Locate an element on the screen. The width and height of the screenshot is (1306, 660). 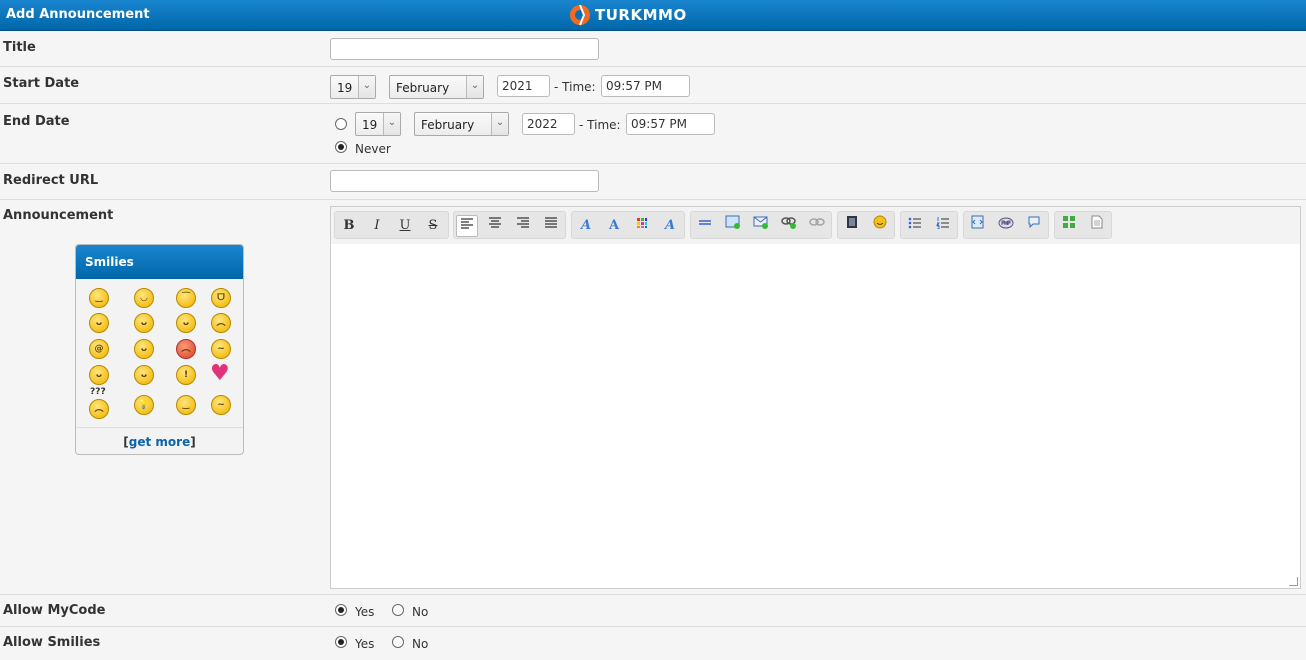
view-group is located at coordinates (1083, 225).